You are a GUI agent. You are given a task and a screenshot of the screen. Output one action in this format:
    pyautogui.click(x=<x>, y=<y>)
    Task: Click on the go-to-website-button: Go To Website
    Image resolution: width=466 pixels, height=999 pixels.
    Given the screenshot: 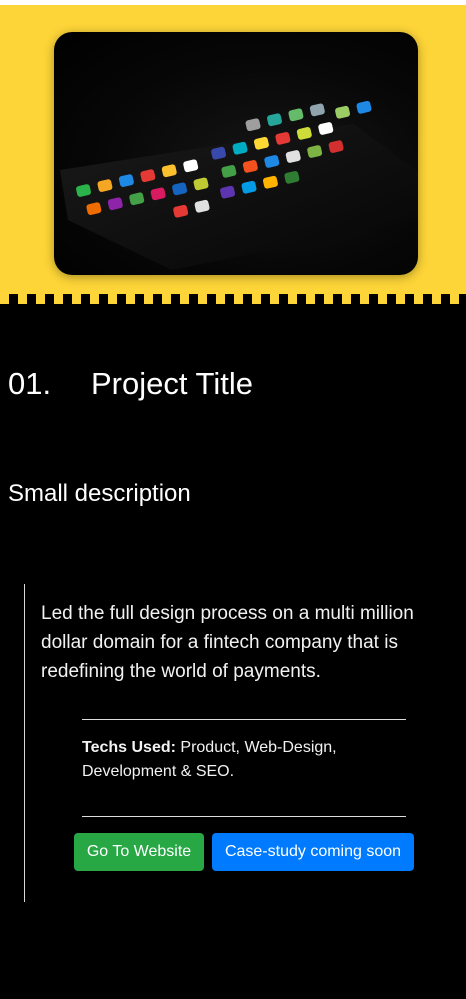 What is the action you would take?
    pyautogui.click(x=139, y=852)
    